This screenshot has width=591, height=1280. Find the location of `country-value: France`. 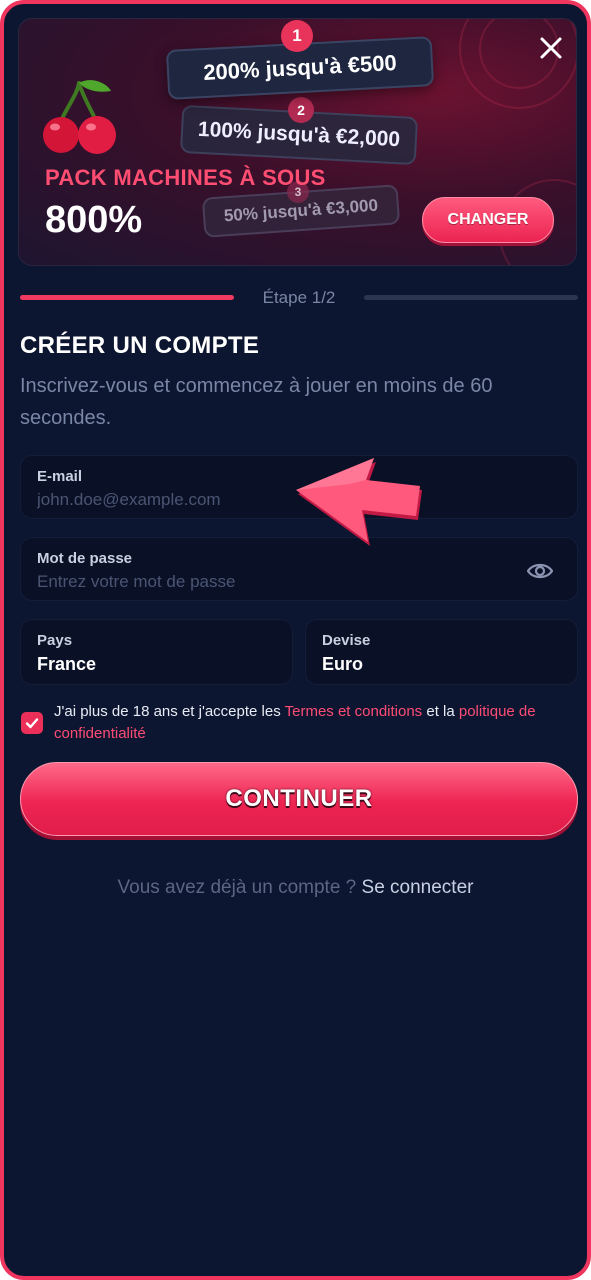

country-value: France is located at coordinates (67, 664).